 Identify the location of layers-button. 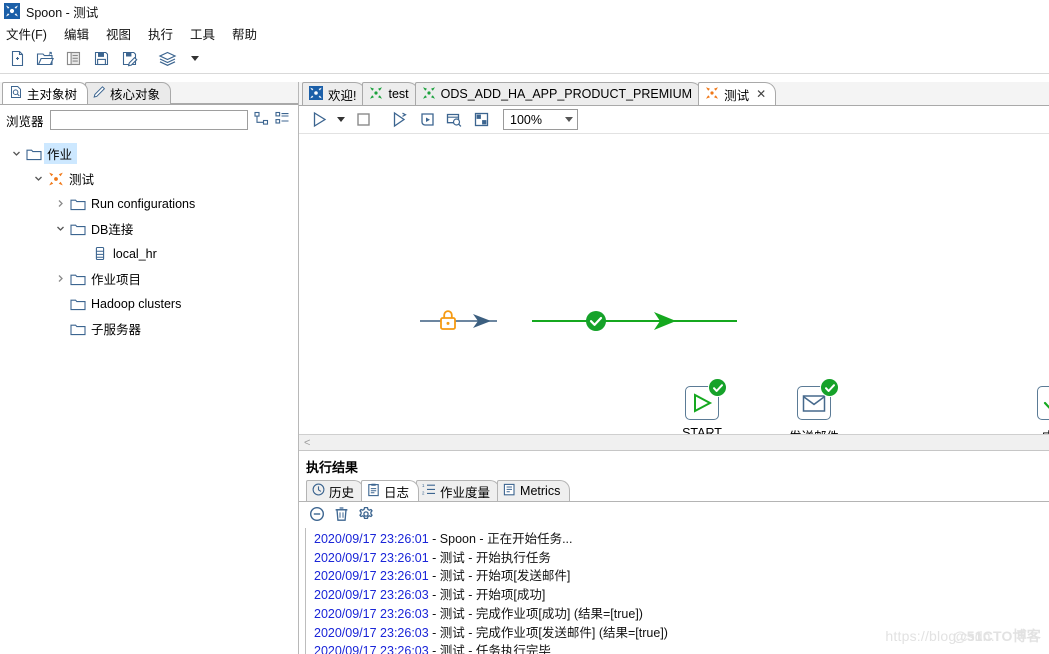
(167, 59).